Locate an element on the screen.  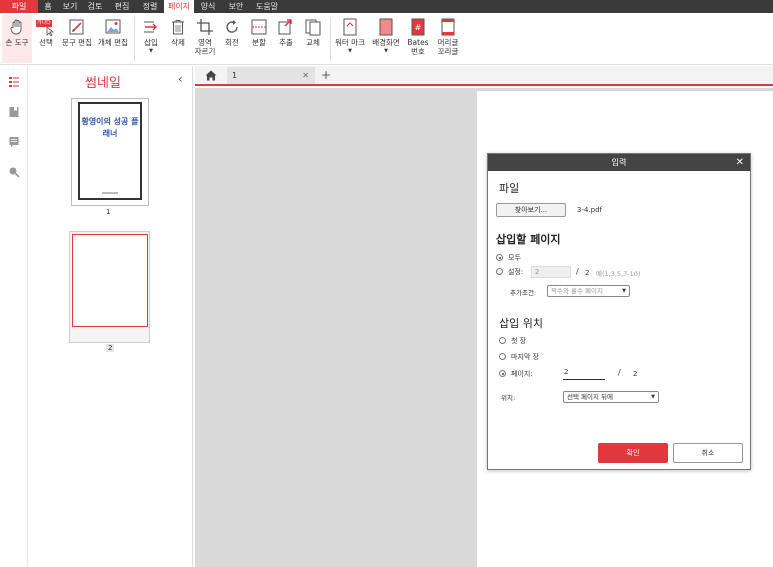
watermark-icon is located at coordinates (350, 27).